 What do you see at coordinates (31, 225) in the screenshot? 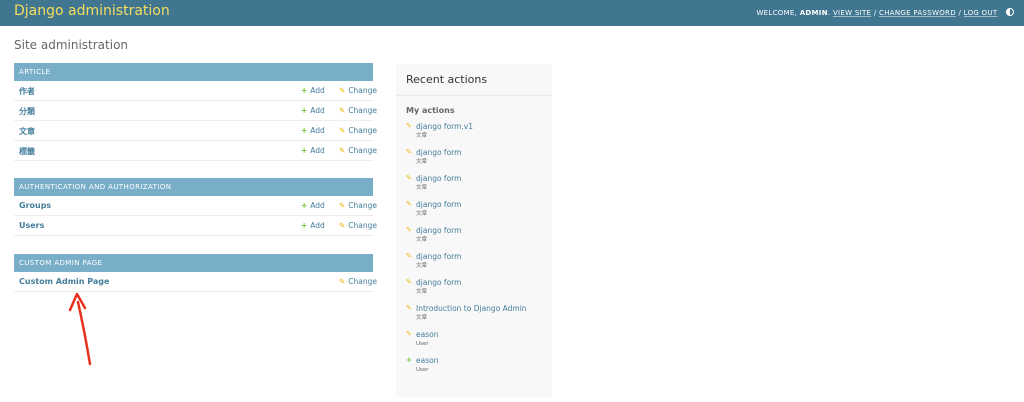
I see `model-link: Users` at bounding box center [31, 225].